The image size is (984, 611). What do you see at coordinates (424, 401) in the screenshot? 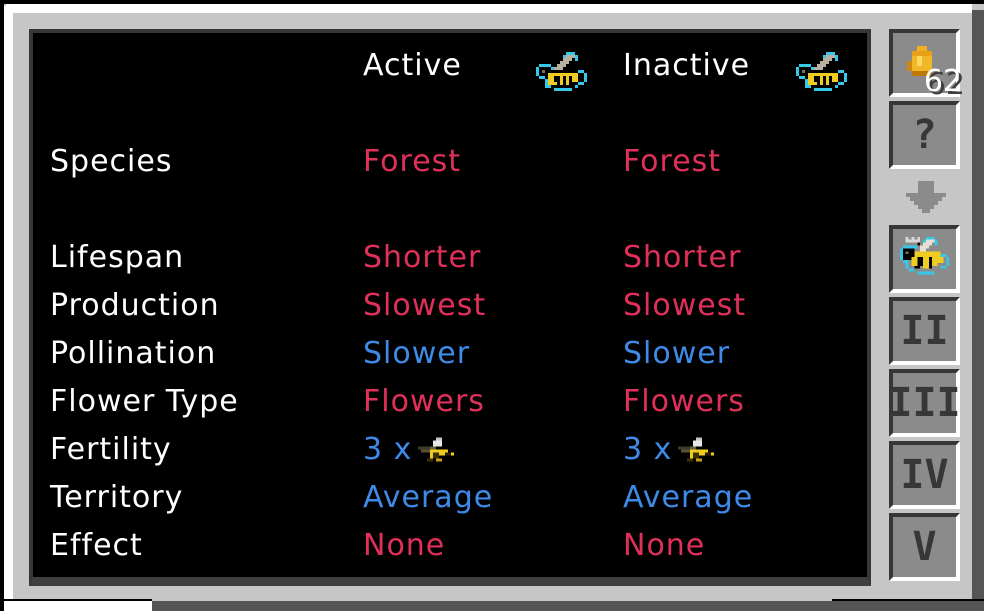
I see `flower-type-active-value: Flowers` at bounding box center [424, 401].